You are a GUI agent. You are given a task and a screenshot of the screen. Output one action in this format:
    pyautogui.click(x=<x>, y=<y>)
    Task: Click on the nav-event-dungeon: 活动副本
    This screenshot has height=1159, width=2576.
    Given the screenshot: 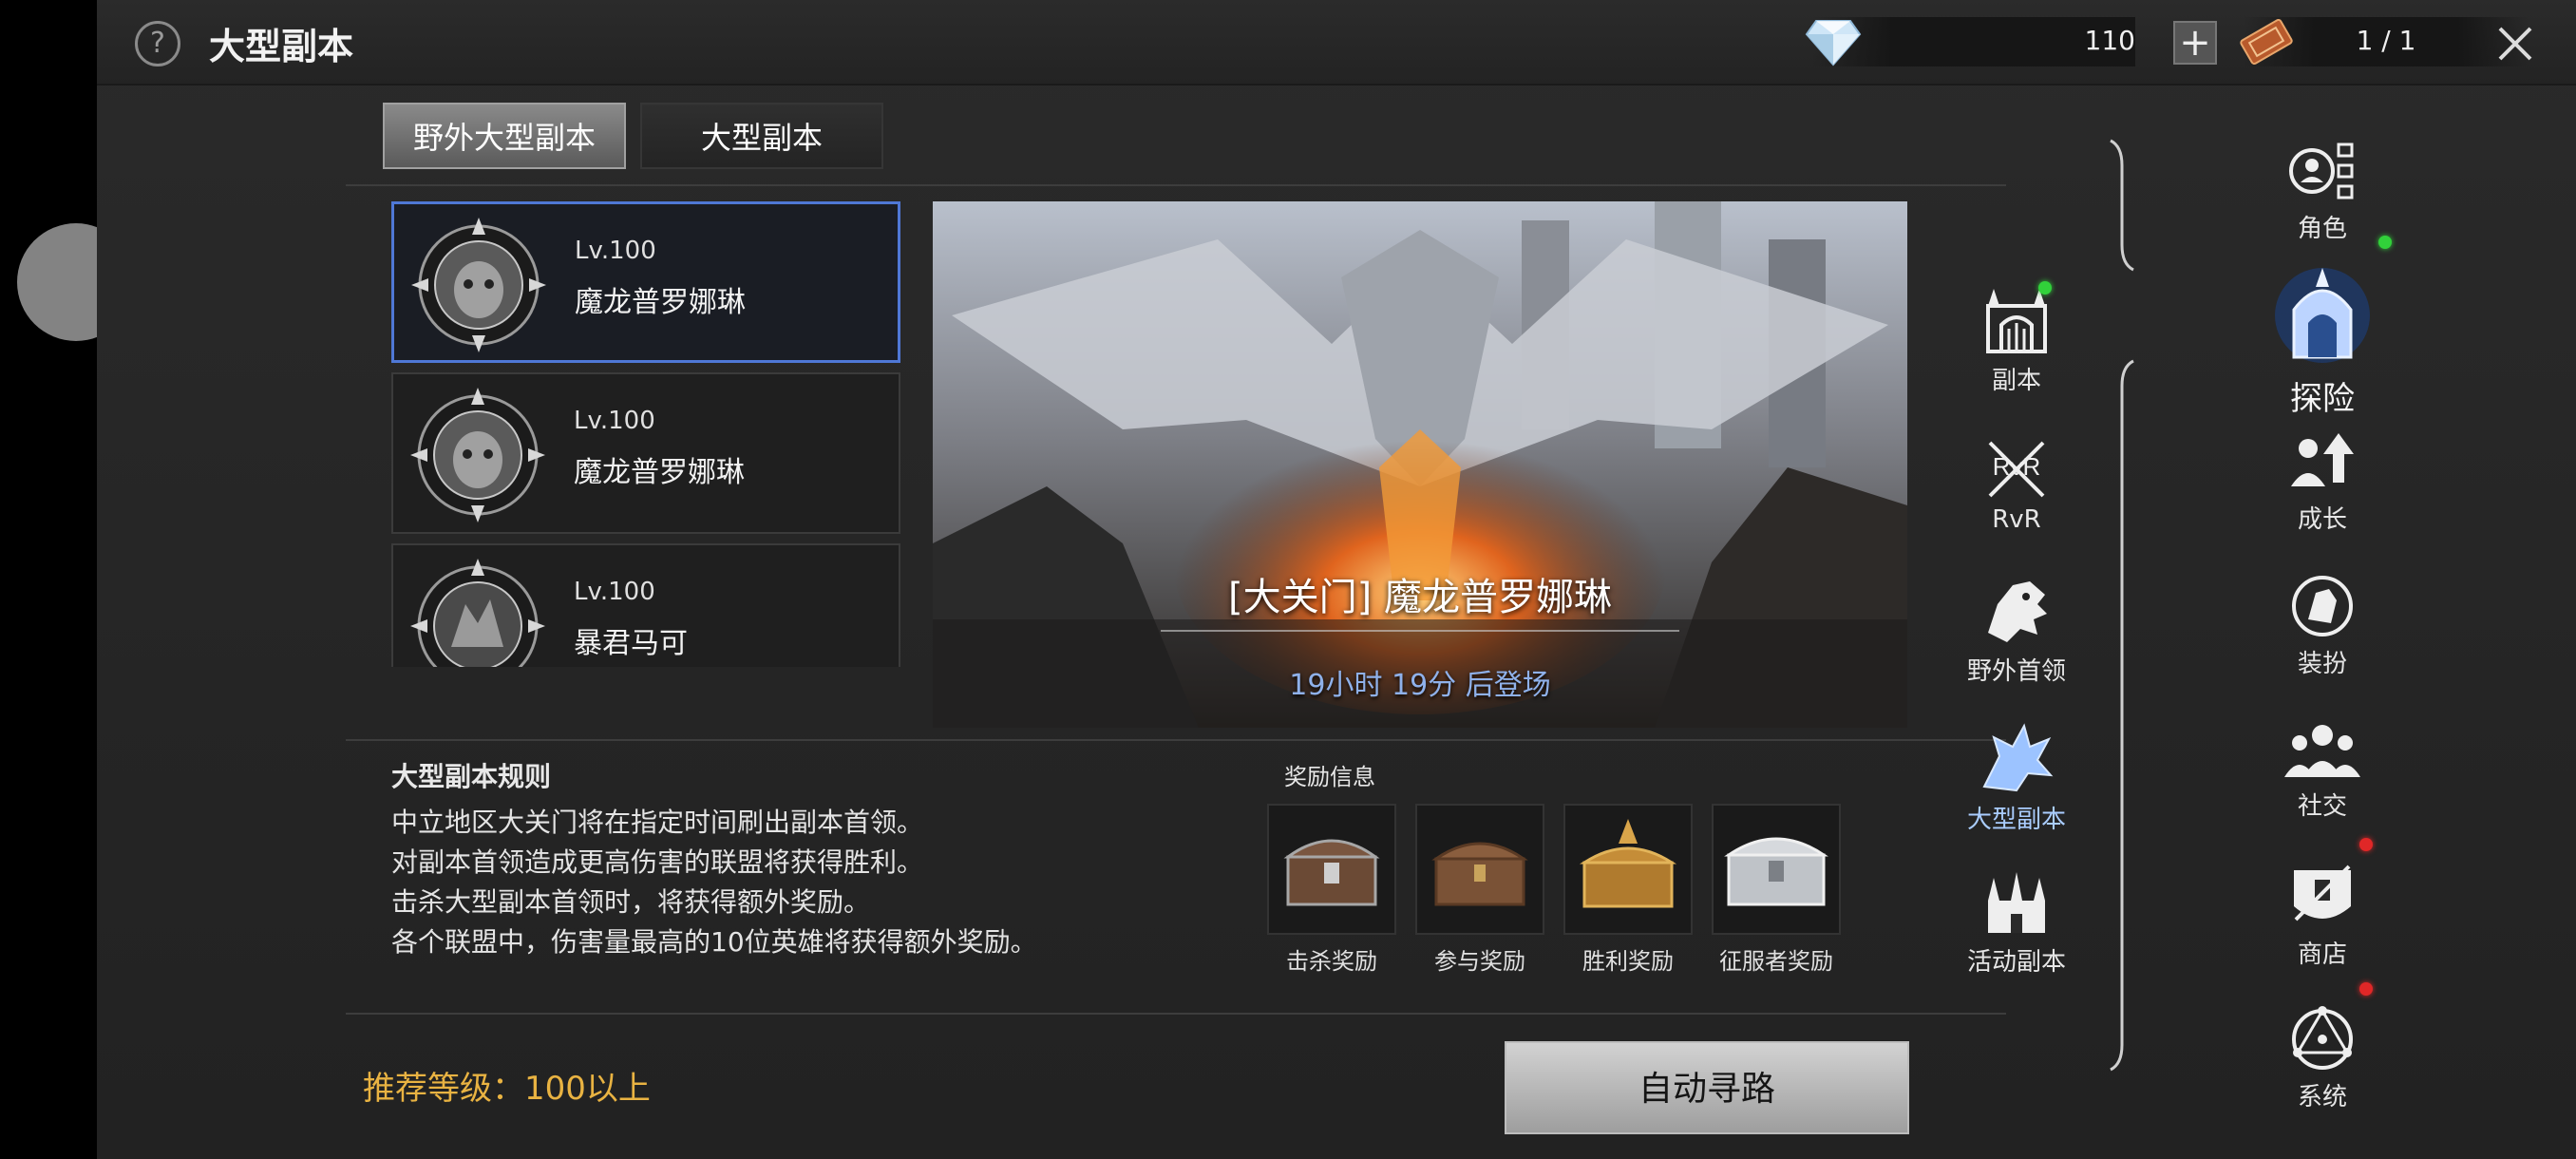 What is the action you would take?
    pyautogui.click(x=2016, y=923)
    